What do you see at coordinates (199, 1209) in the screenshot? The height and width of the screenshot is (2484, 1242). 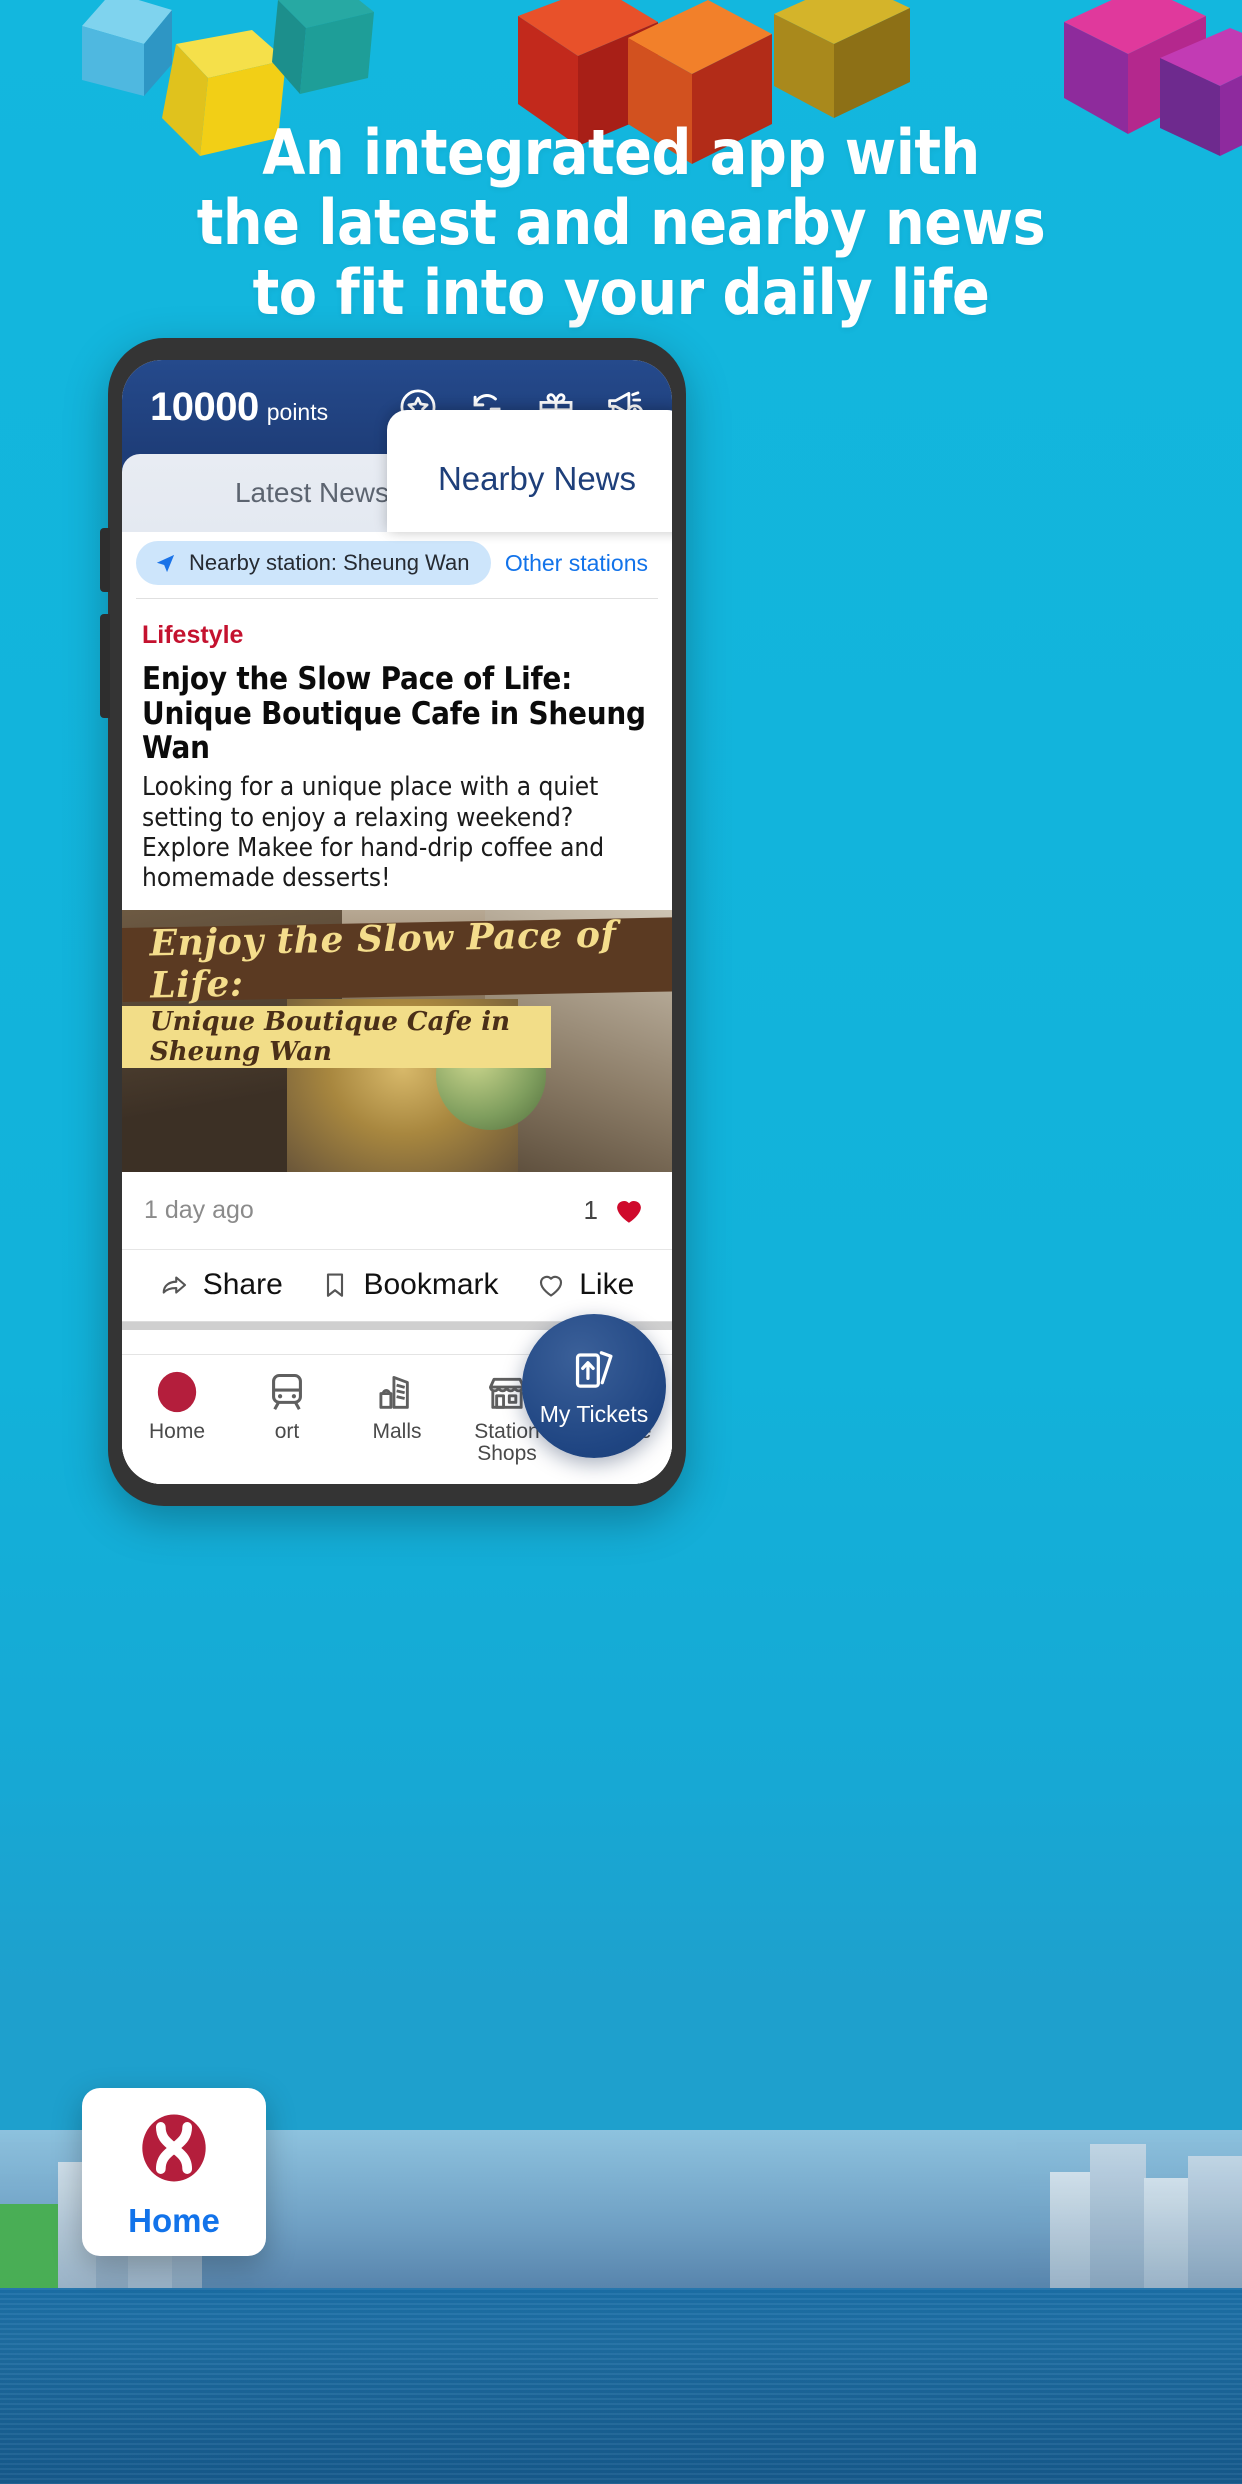 I see `article-timestamp: 1 day ago` at bounding box center [199, 1209].